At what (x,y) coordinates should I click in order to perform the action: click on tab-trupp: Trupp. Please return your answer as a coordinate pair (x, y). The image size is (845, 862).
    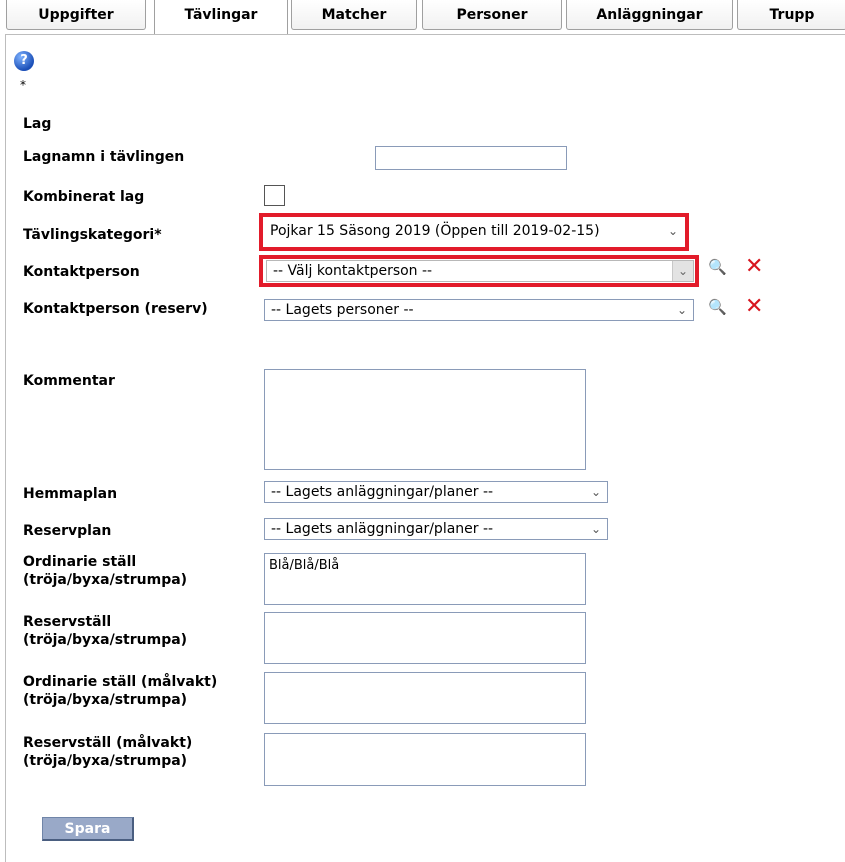
    Looking at the image, I should click on (791, 15).